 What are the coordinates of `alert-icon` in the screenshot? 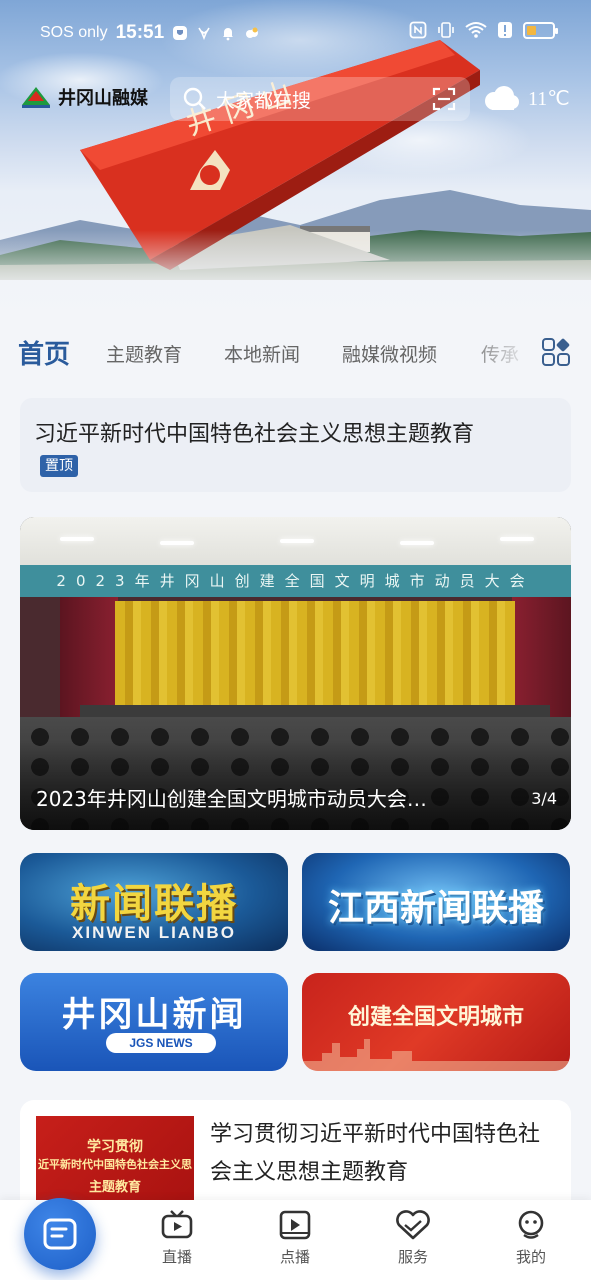 It's located at (505, 30).